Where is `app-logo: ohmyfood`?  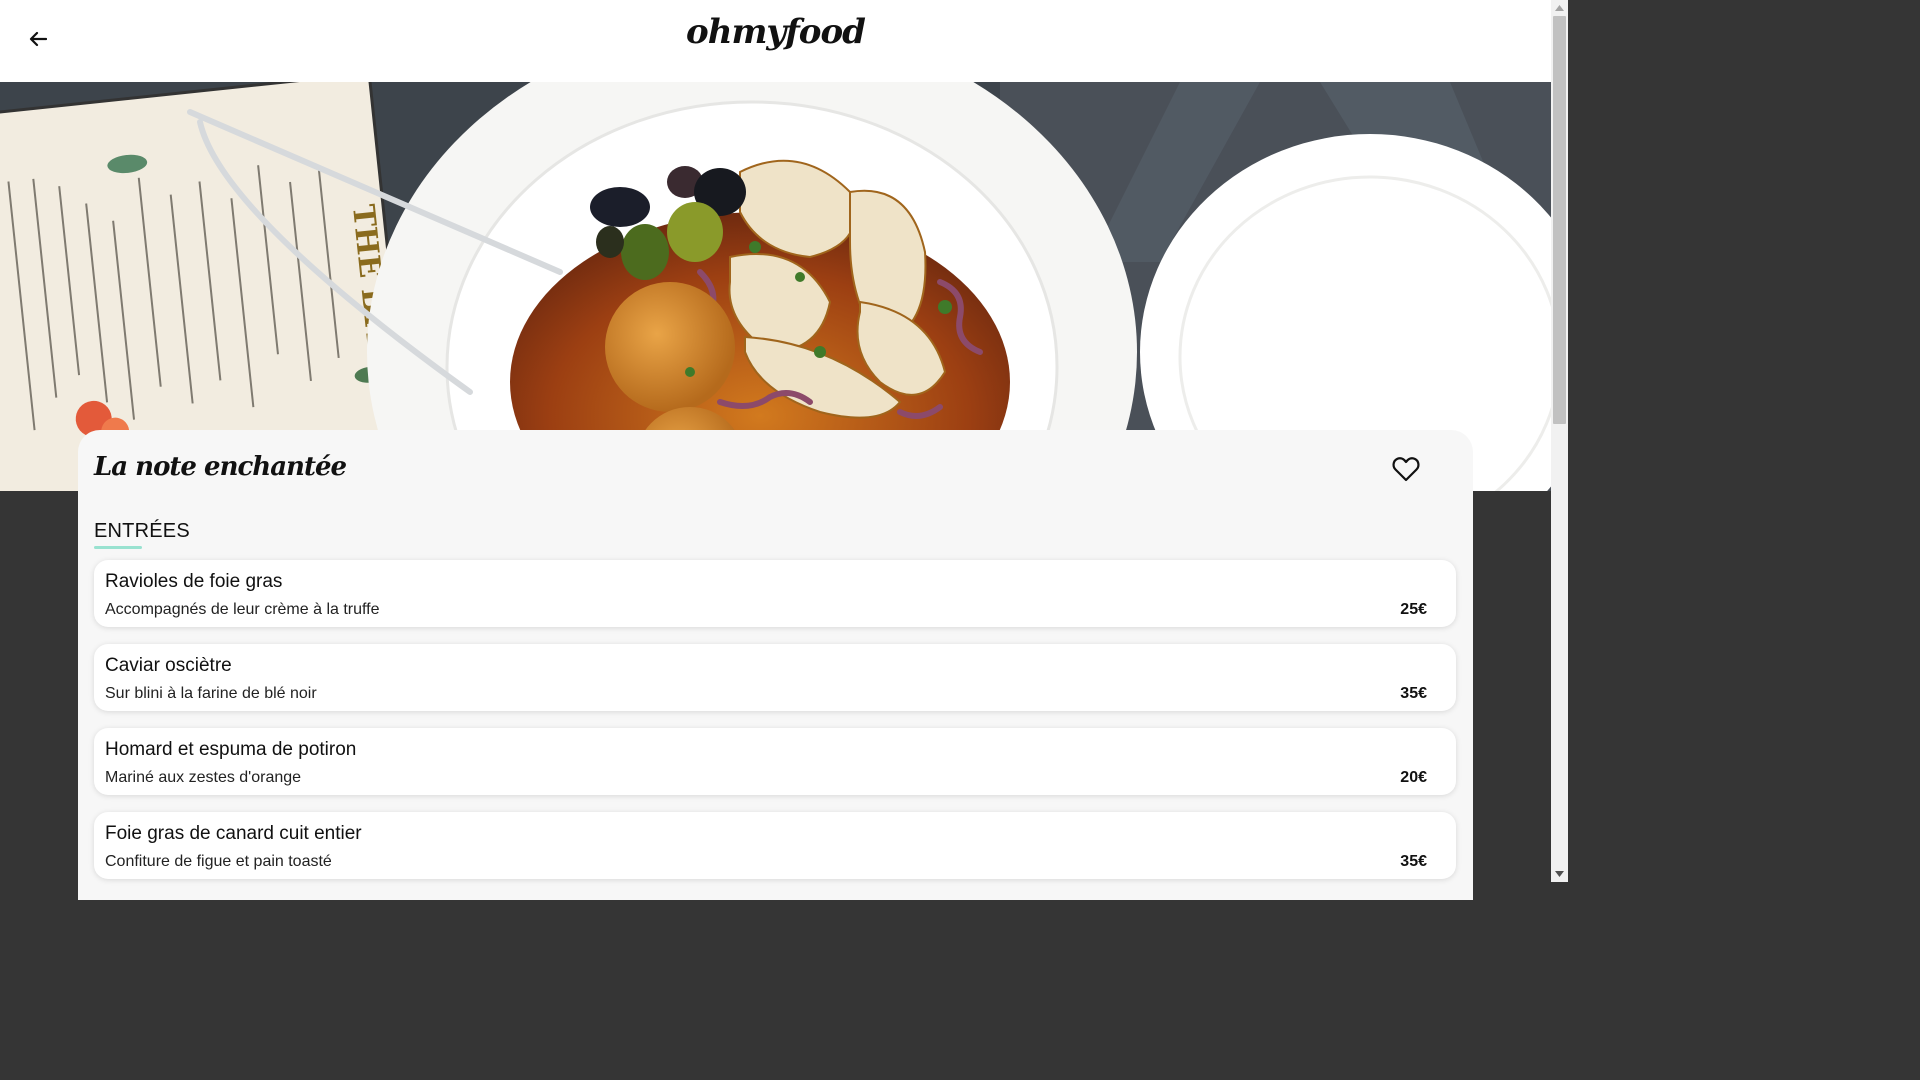
app-logo: ohmyfood is located at coordinates (775, 32).